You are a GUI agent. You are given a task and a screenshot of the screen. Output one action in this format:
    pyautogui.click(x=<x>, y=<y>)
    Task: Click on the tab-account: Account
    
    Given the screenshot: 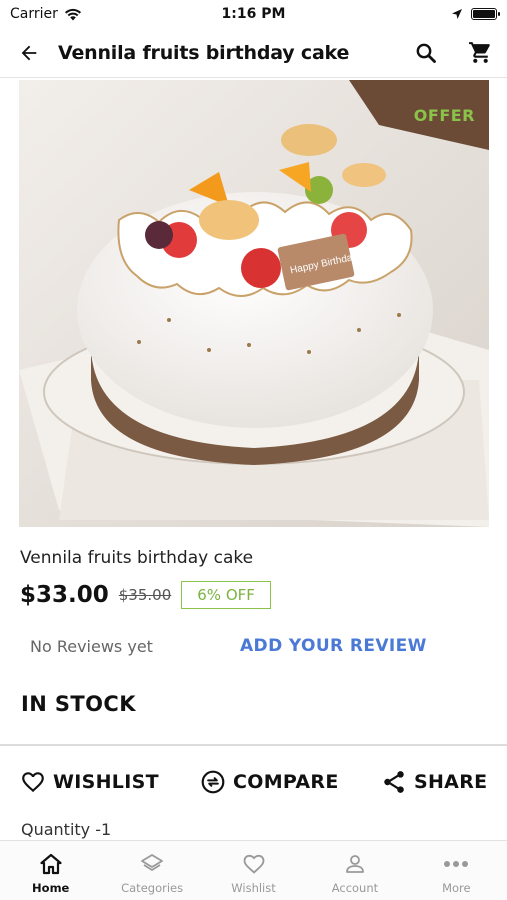 What is the action you would take?
    pyautogui.click(x=354, y=870)
    